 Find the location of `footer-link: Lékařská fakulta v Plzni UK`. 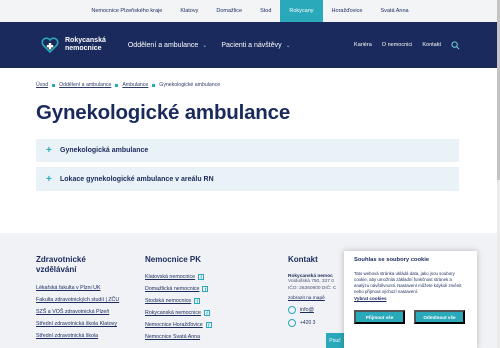

footer-link: Lékařská fakulta v Plzni UK is located at coordinates (83, 288).